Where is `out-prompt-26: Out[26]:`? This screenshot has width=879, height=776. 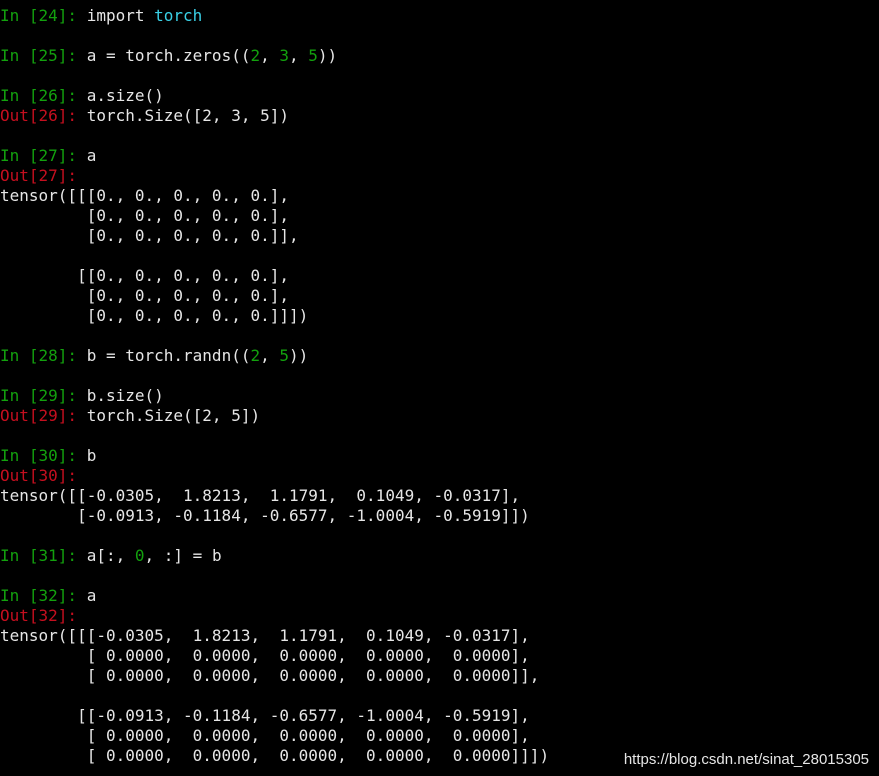
out-prompt-26: Out[26]: is located at coordinates (43, 115).